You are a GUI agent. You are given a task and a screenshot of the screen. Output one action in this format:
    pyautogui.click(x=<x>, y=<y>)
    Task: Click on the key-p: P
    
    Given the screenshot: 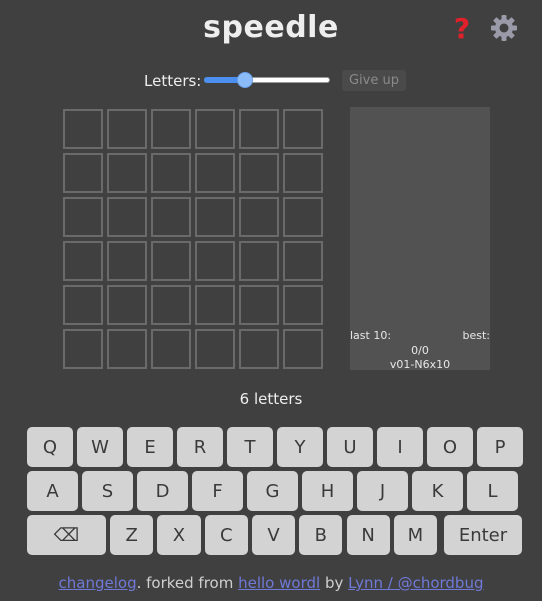 What is the action you would take?
    pyautogui.click(x=500, y=447)
    